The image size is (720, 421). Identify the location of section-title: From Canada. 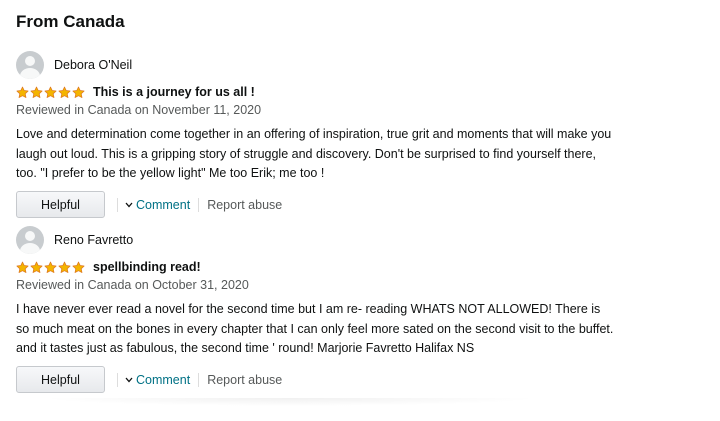
(70, 21).